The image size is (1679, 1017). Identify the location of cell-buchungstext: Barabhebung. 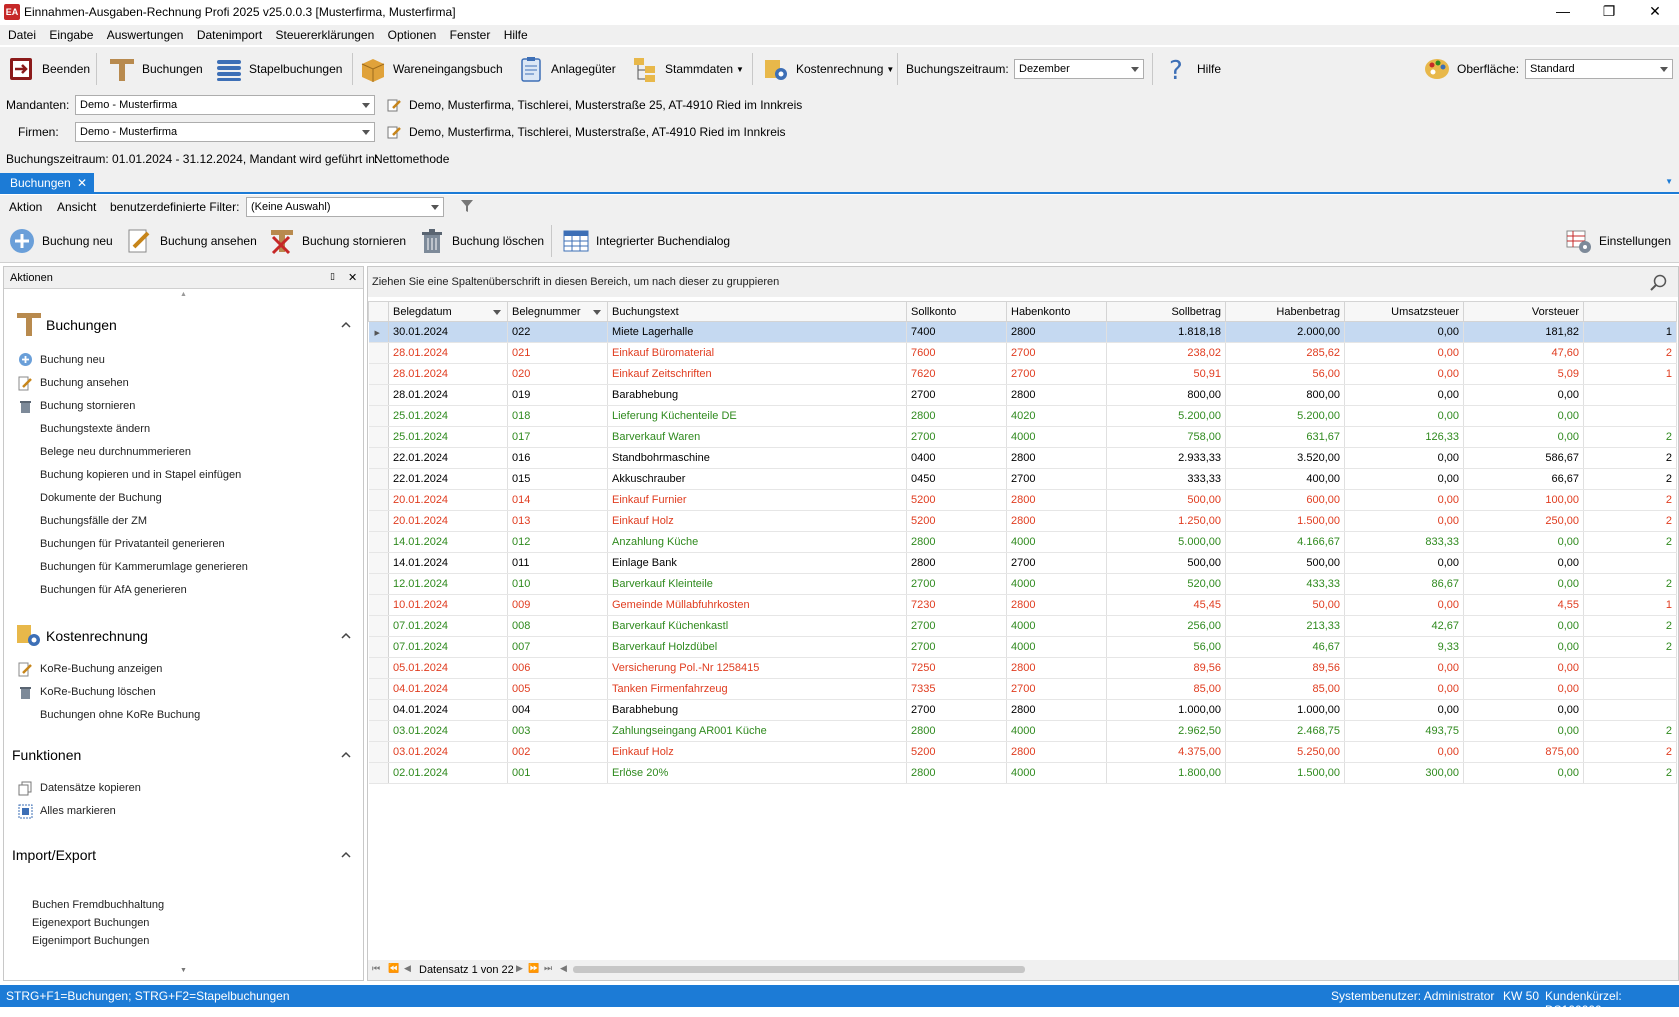
(757, 710).